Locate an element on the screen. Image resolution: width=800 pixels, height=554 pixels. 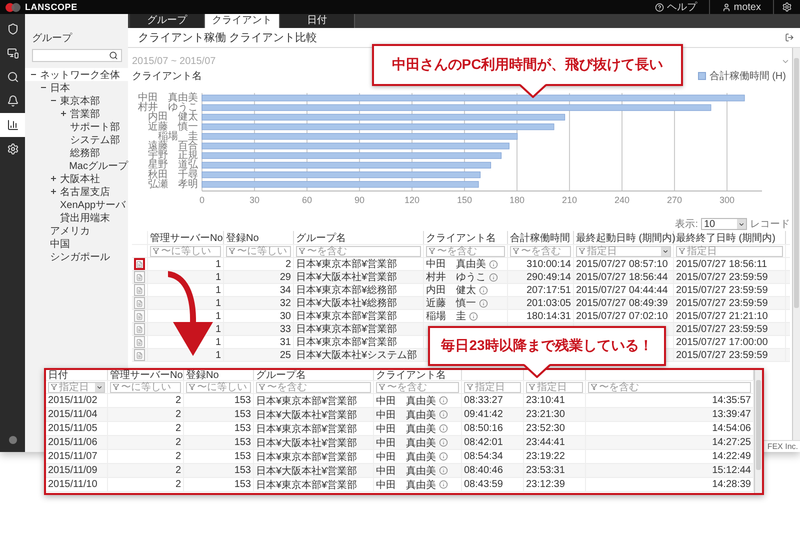
table-cell: 2015/07/27 07:02:10 is located at coordinates (624, 316).